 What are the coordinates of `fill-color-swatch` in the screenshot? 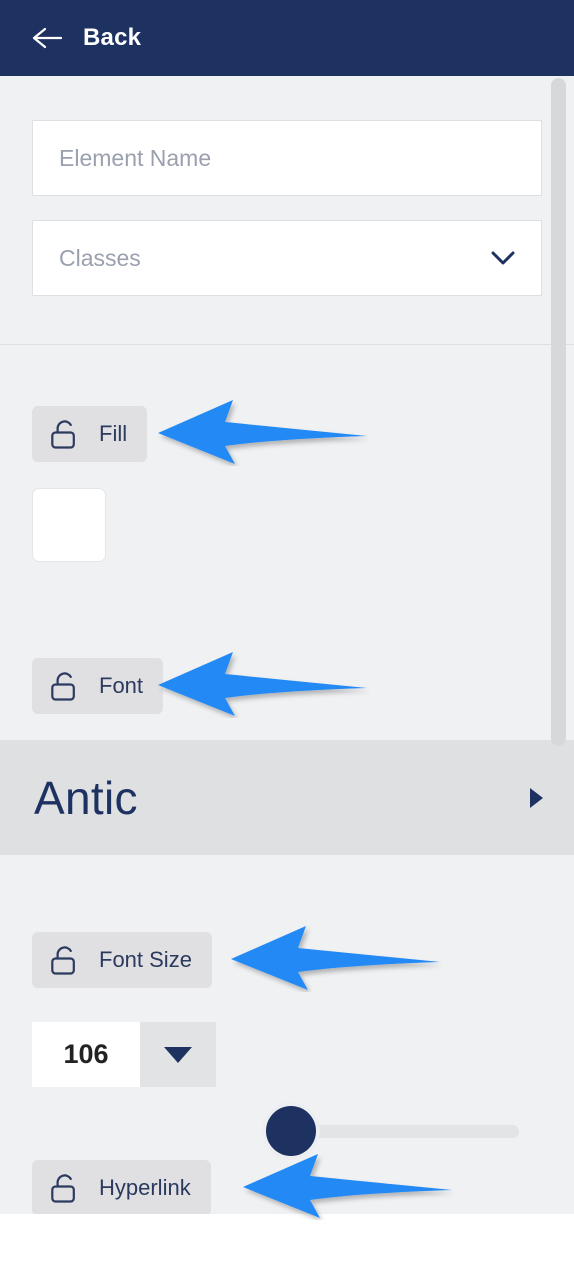 It's located at (69, 525).